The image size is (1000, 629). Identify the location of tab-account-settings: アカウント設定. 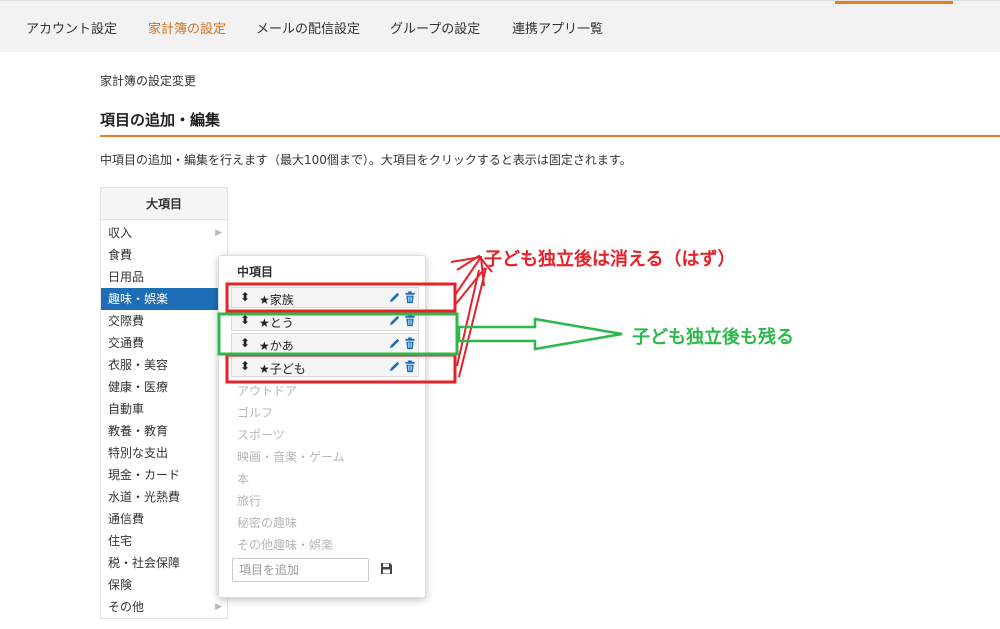
(71, 27).